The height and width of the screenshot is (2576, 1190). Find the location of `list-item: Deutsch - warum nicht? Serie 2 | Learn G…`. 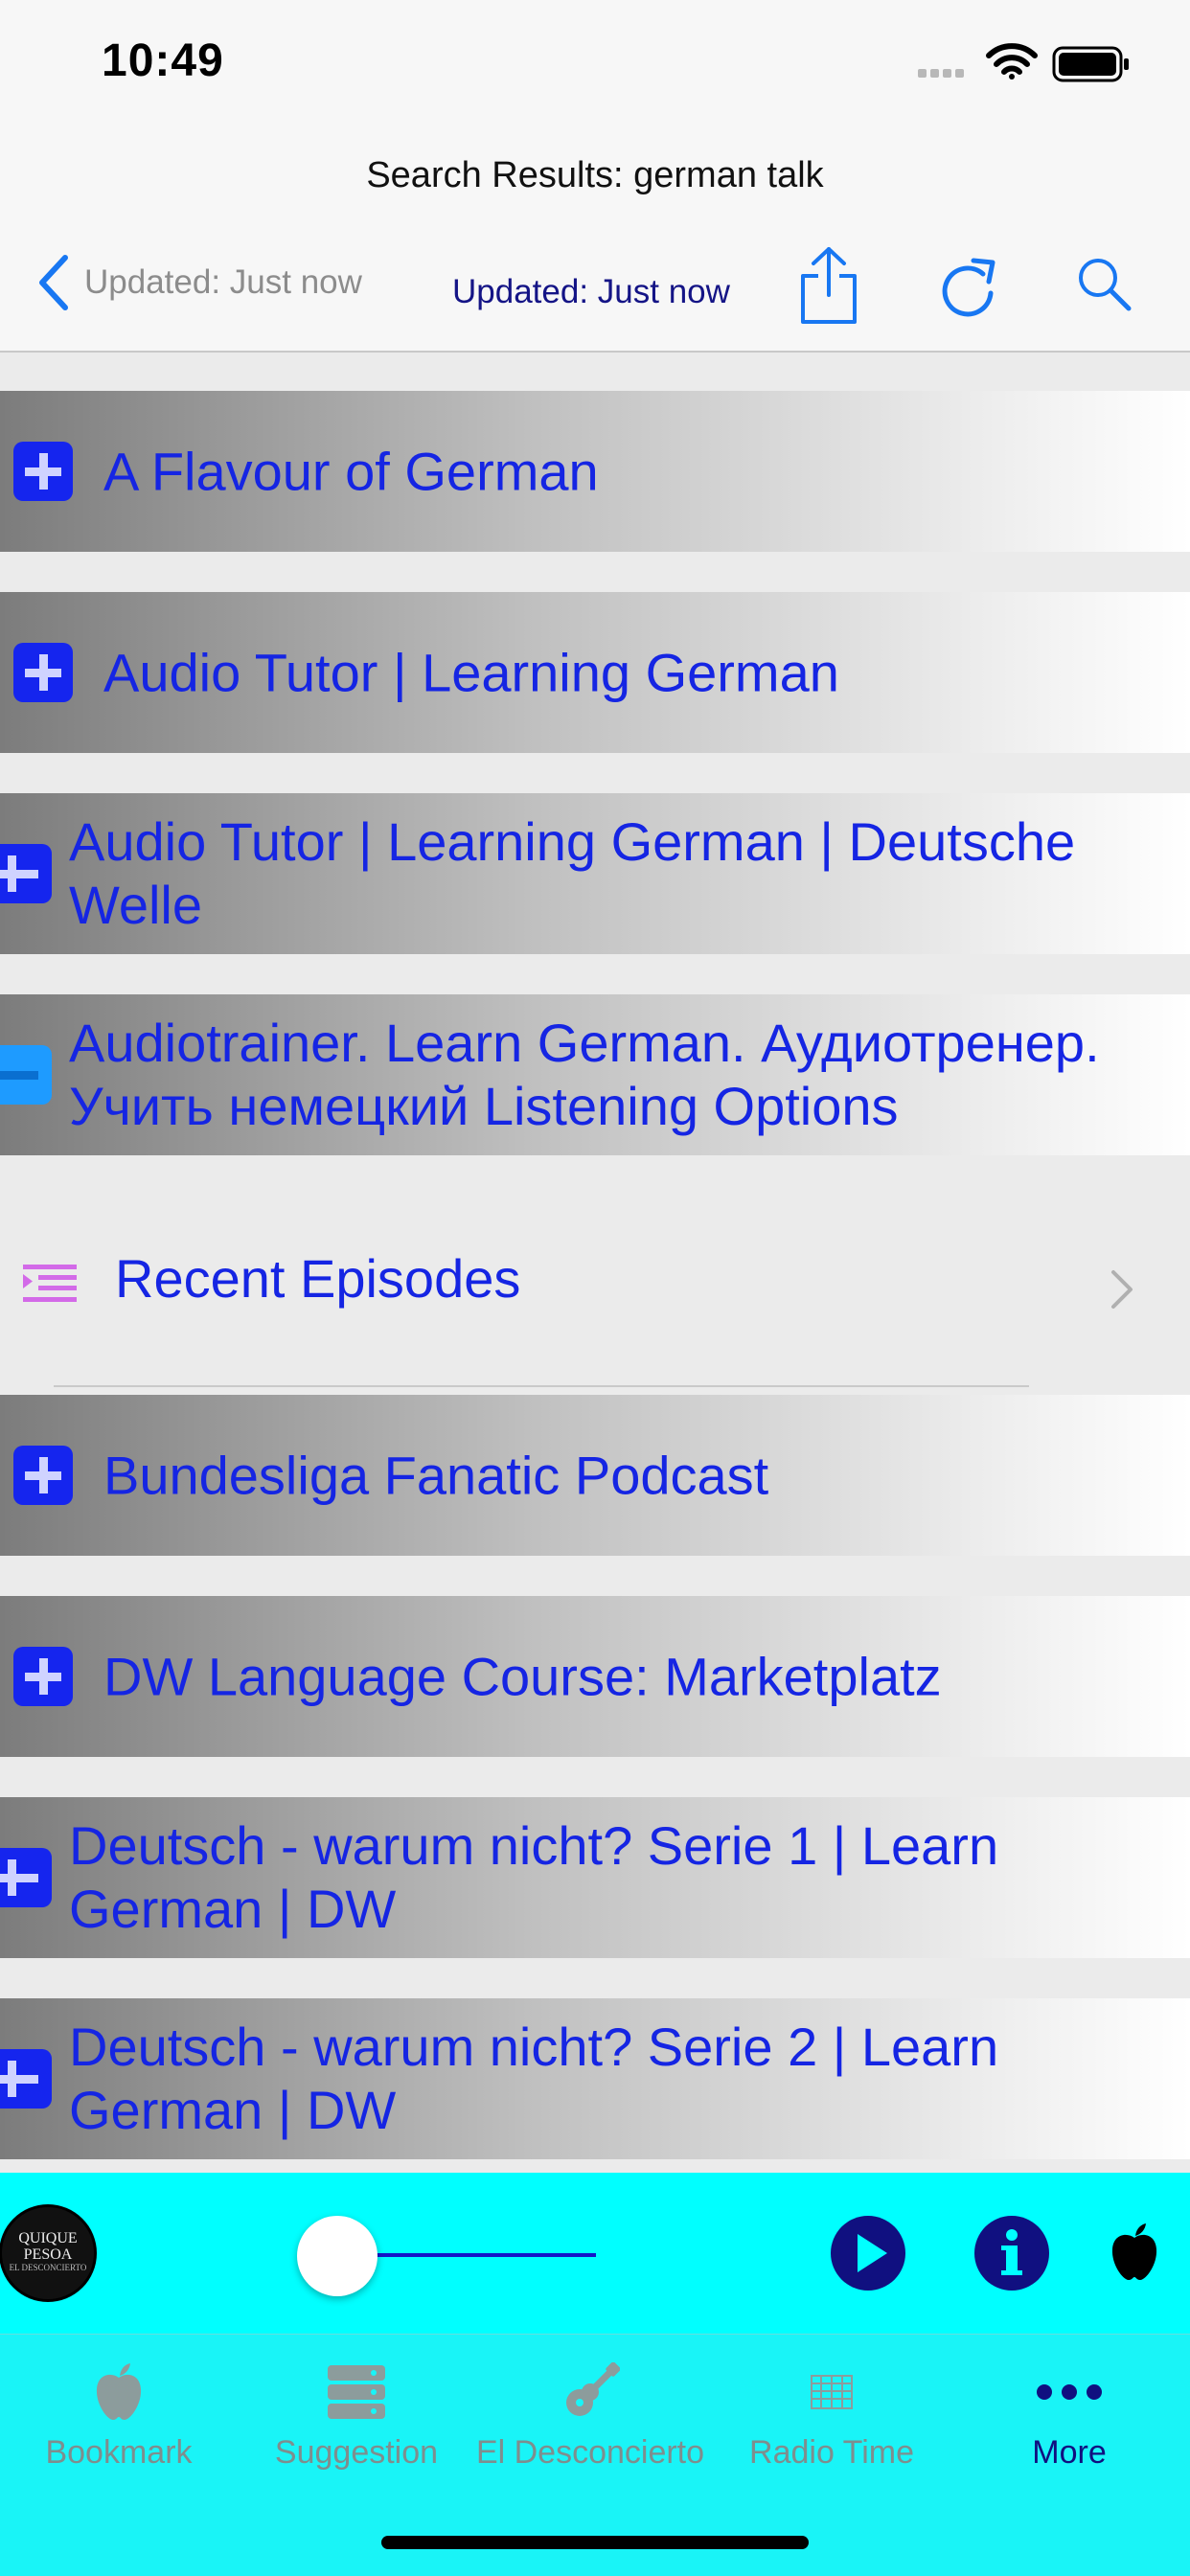

list-item: Deutsch - warum nicht? Serie 2 | Learn G… is located at coordinates (595, 2079).